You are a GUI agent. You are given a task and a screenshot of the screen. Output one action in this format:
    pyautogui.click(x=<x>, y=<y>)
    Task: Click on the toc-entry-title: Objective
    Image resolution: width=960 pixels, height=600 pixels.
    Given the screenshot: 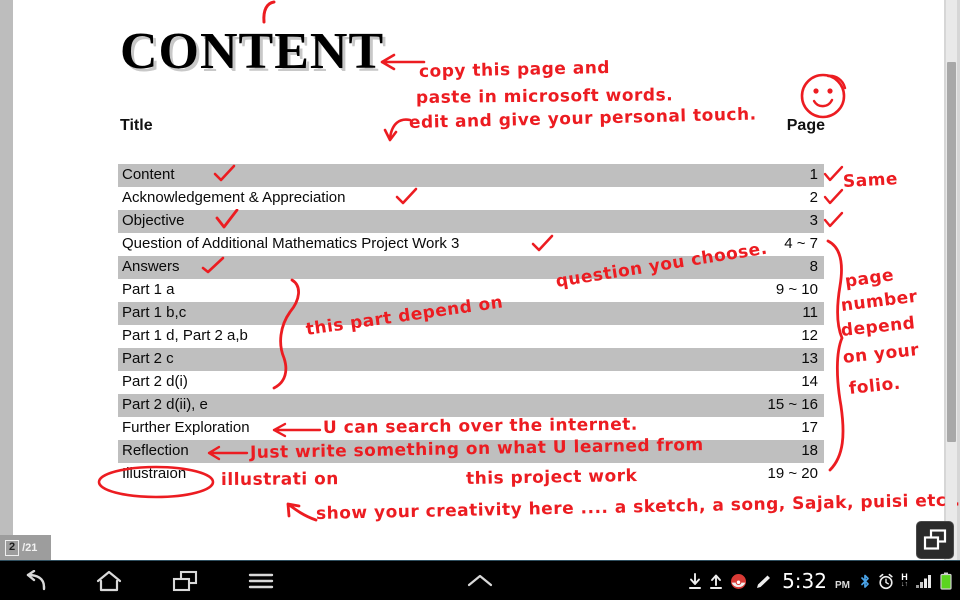 What is the action you would take?
    pyautogui.click(x=153, y=220)
    